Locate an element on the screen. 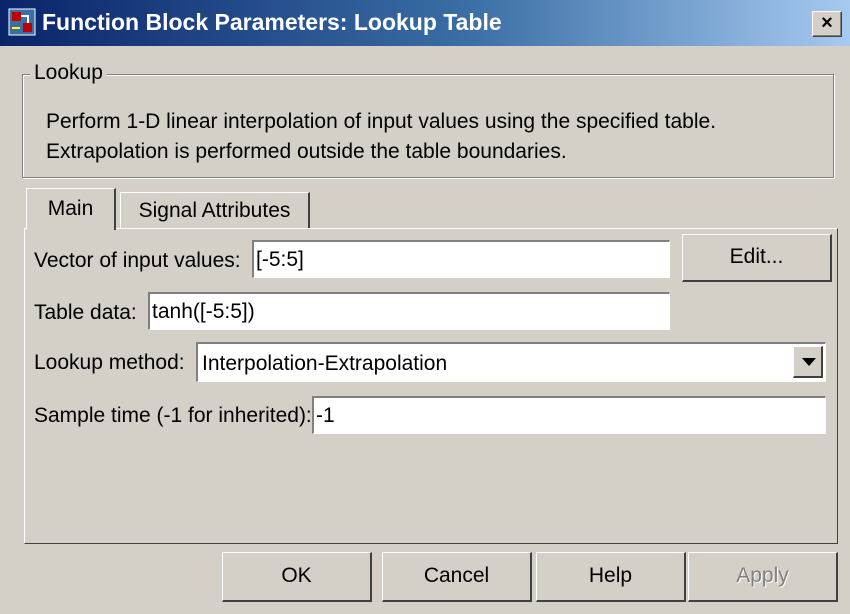 The image size is (850, 614). input-values-label: Vector of input values: is located at coordinates (137, 260).